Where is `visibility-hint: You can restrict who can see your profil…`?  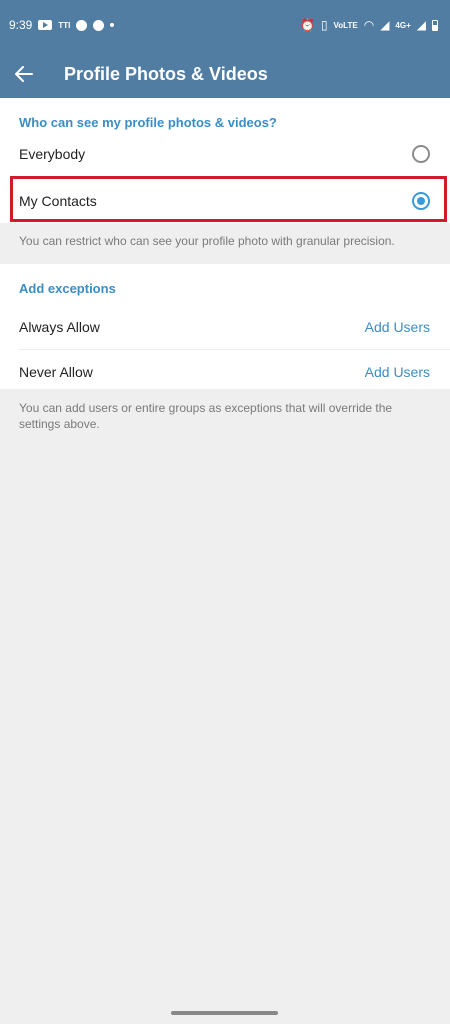 visibility-hint: You can restrict who can see your profil… is located at coordinates (207, 241).